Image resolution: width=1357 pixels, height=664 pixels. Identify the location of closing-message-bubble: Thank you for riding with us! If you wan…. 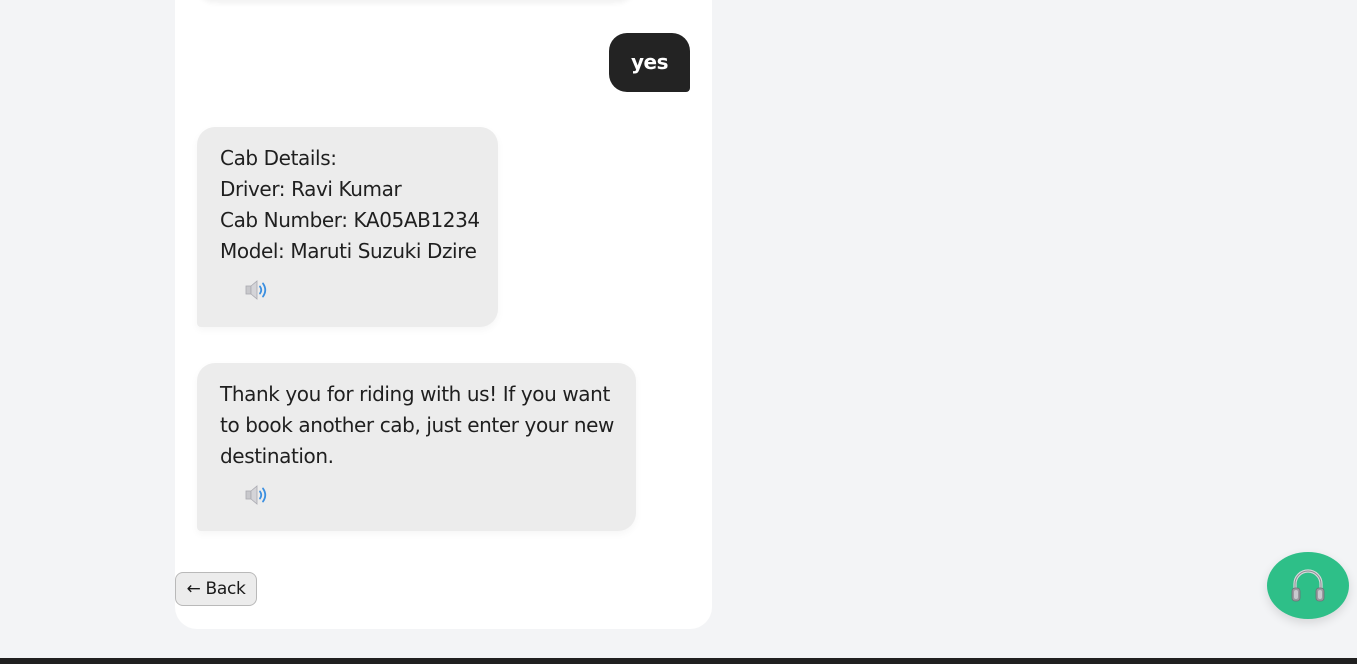
(416, 447).